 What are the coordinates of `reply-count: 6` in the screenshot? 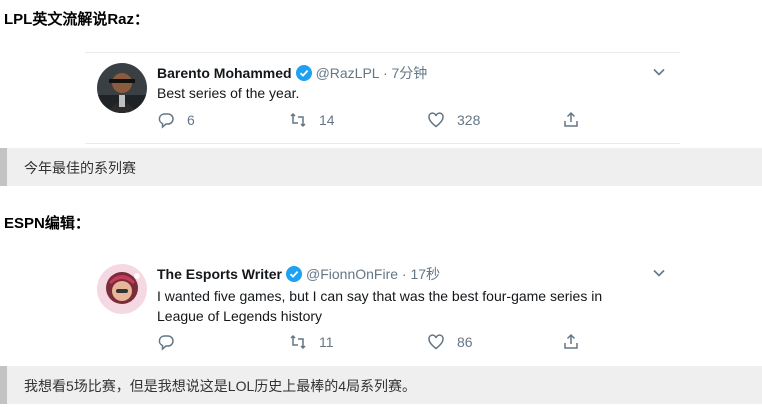 It's located at (191, 120).